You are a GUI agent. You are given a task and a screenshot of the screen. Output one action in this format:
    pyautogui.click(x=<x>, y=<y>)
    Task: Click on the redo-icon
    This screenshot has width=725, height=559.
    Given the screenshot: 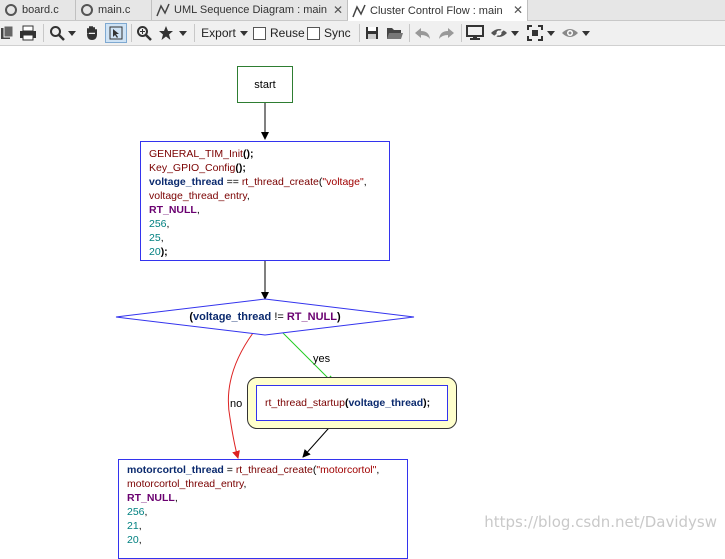 What is the action you would take?
    pyautogui.click(x=446, y=33)
    